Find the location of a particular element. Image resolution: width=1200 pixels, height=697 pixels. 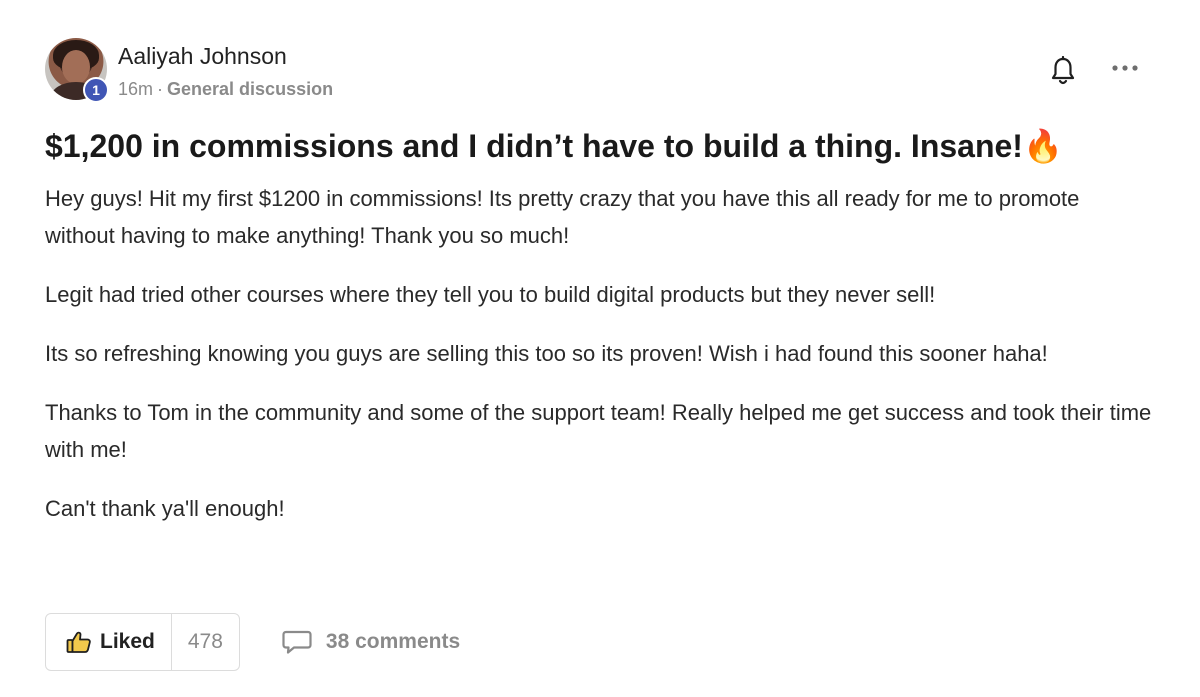

post-meta: 16m · General discussion is located at coordinates (225, 89).